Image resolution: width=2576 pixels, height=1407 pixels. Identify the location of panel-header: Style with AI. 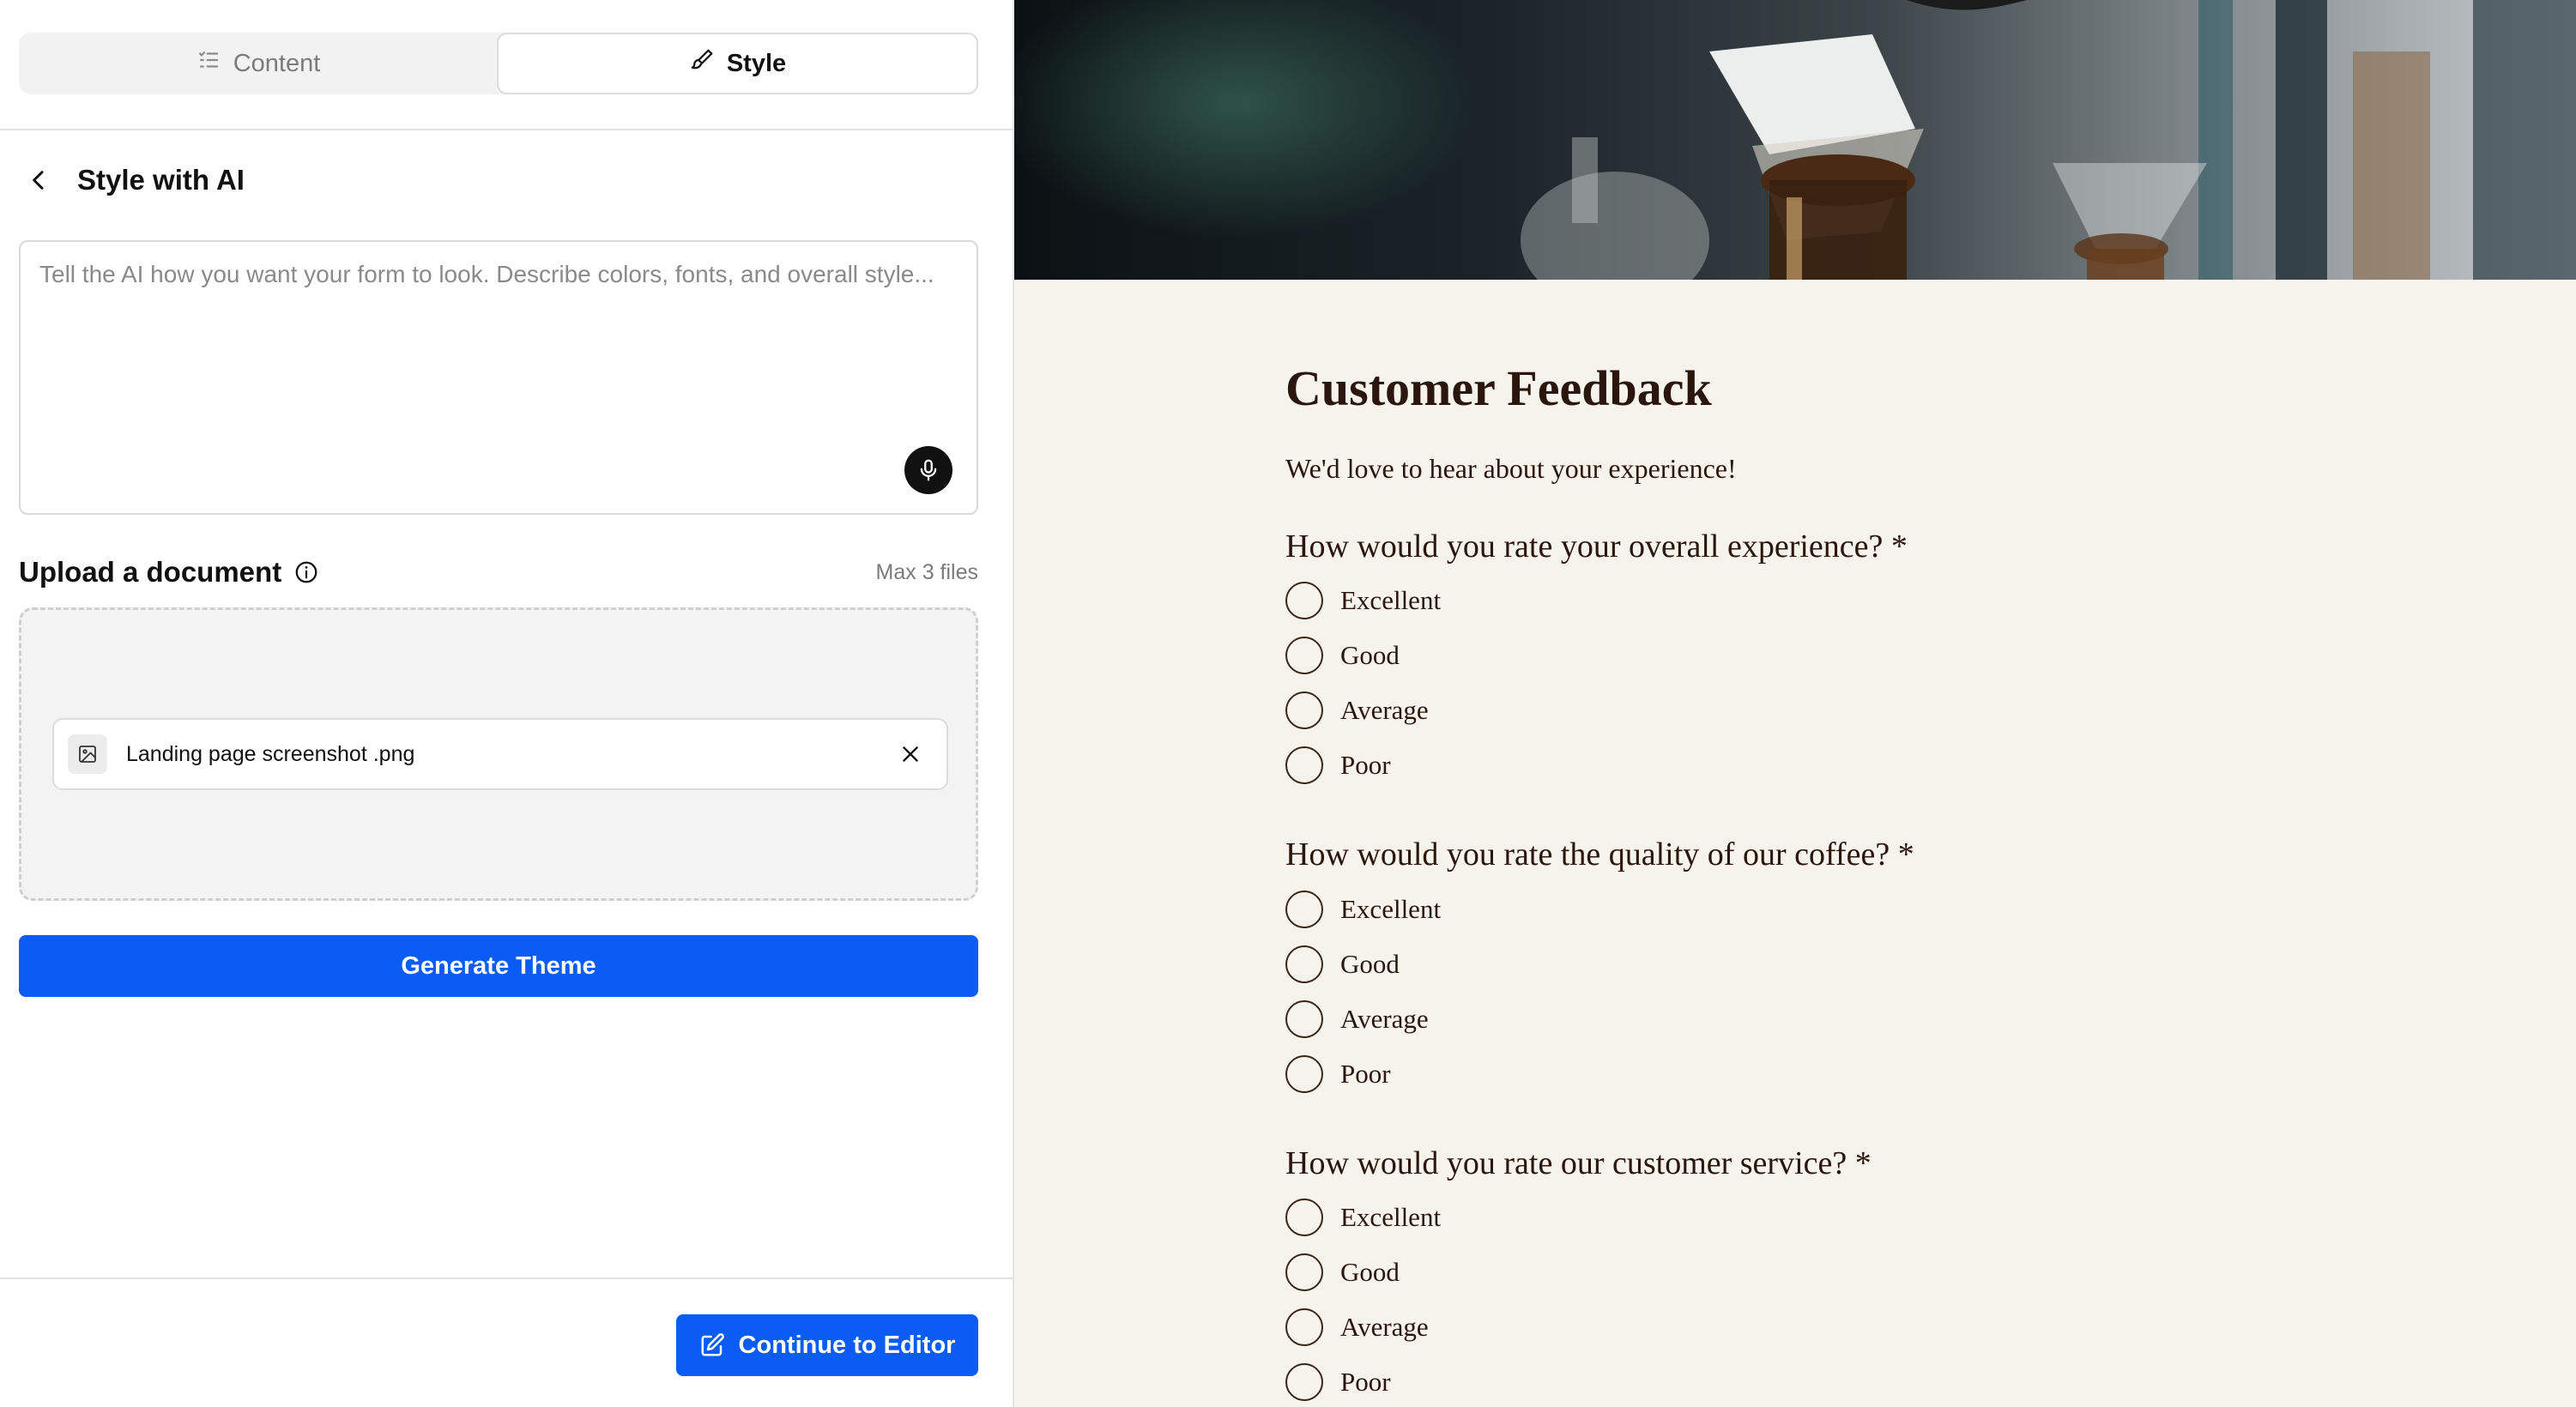
(135, 180).